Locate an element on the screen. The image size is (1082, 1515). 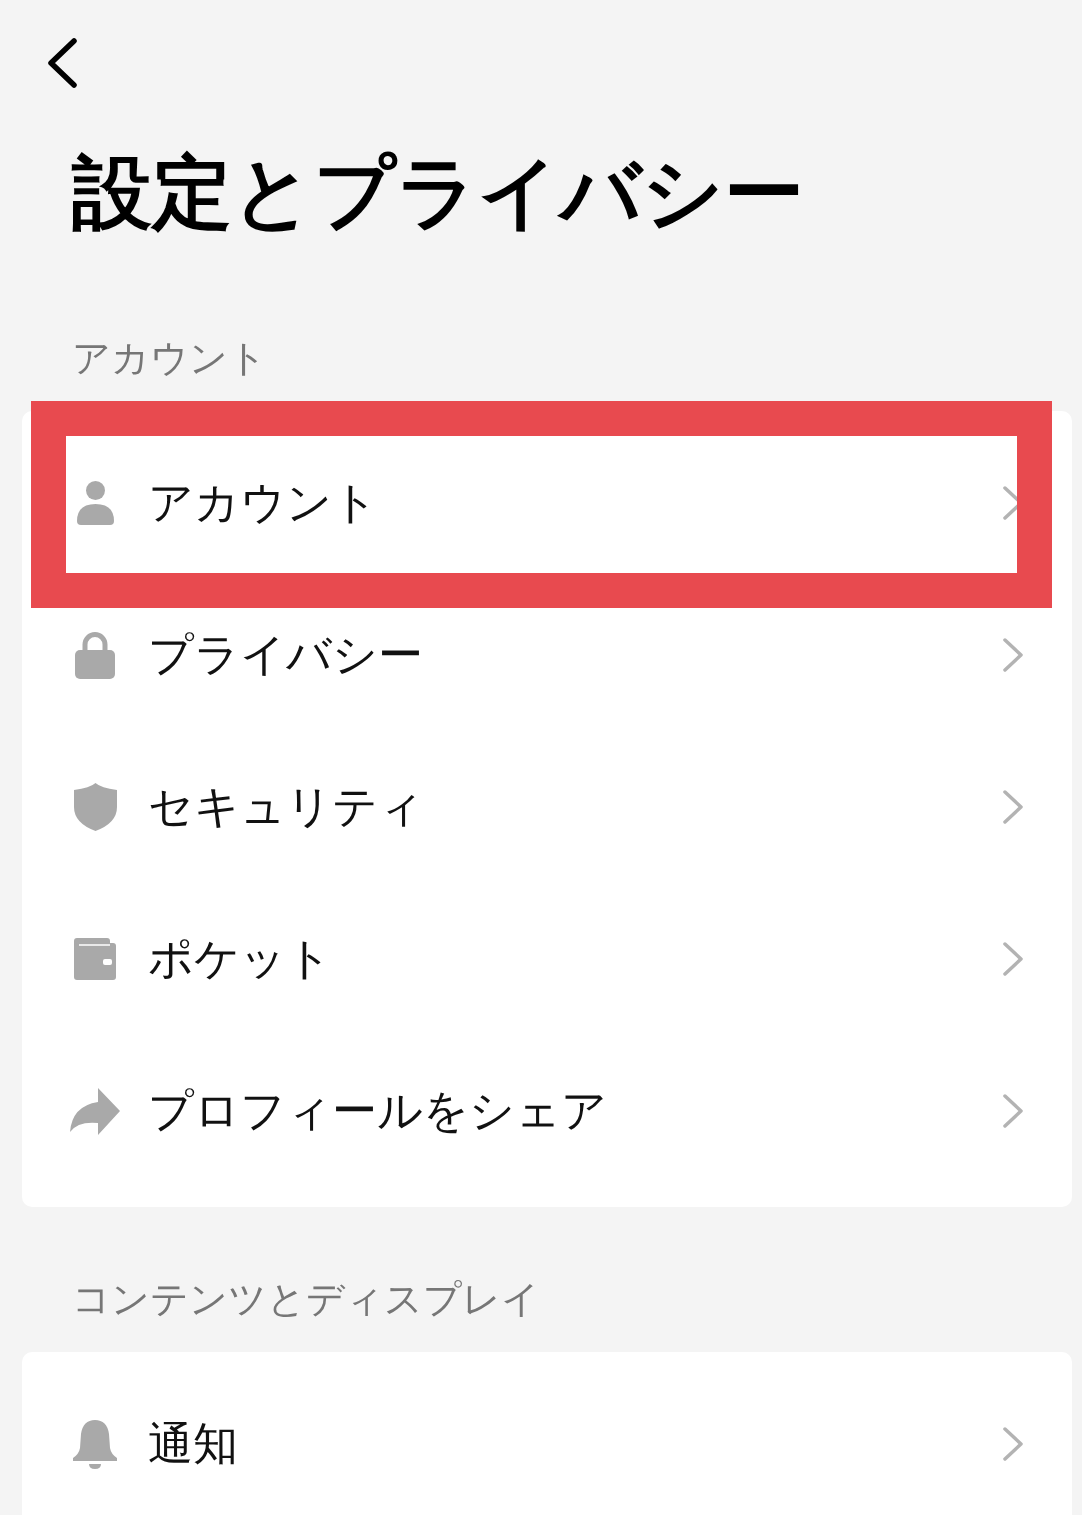
menu-item: セキュリティ is located at coordinates (547, 807).